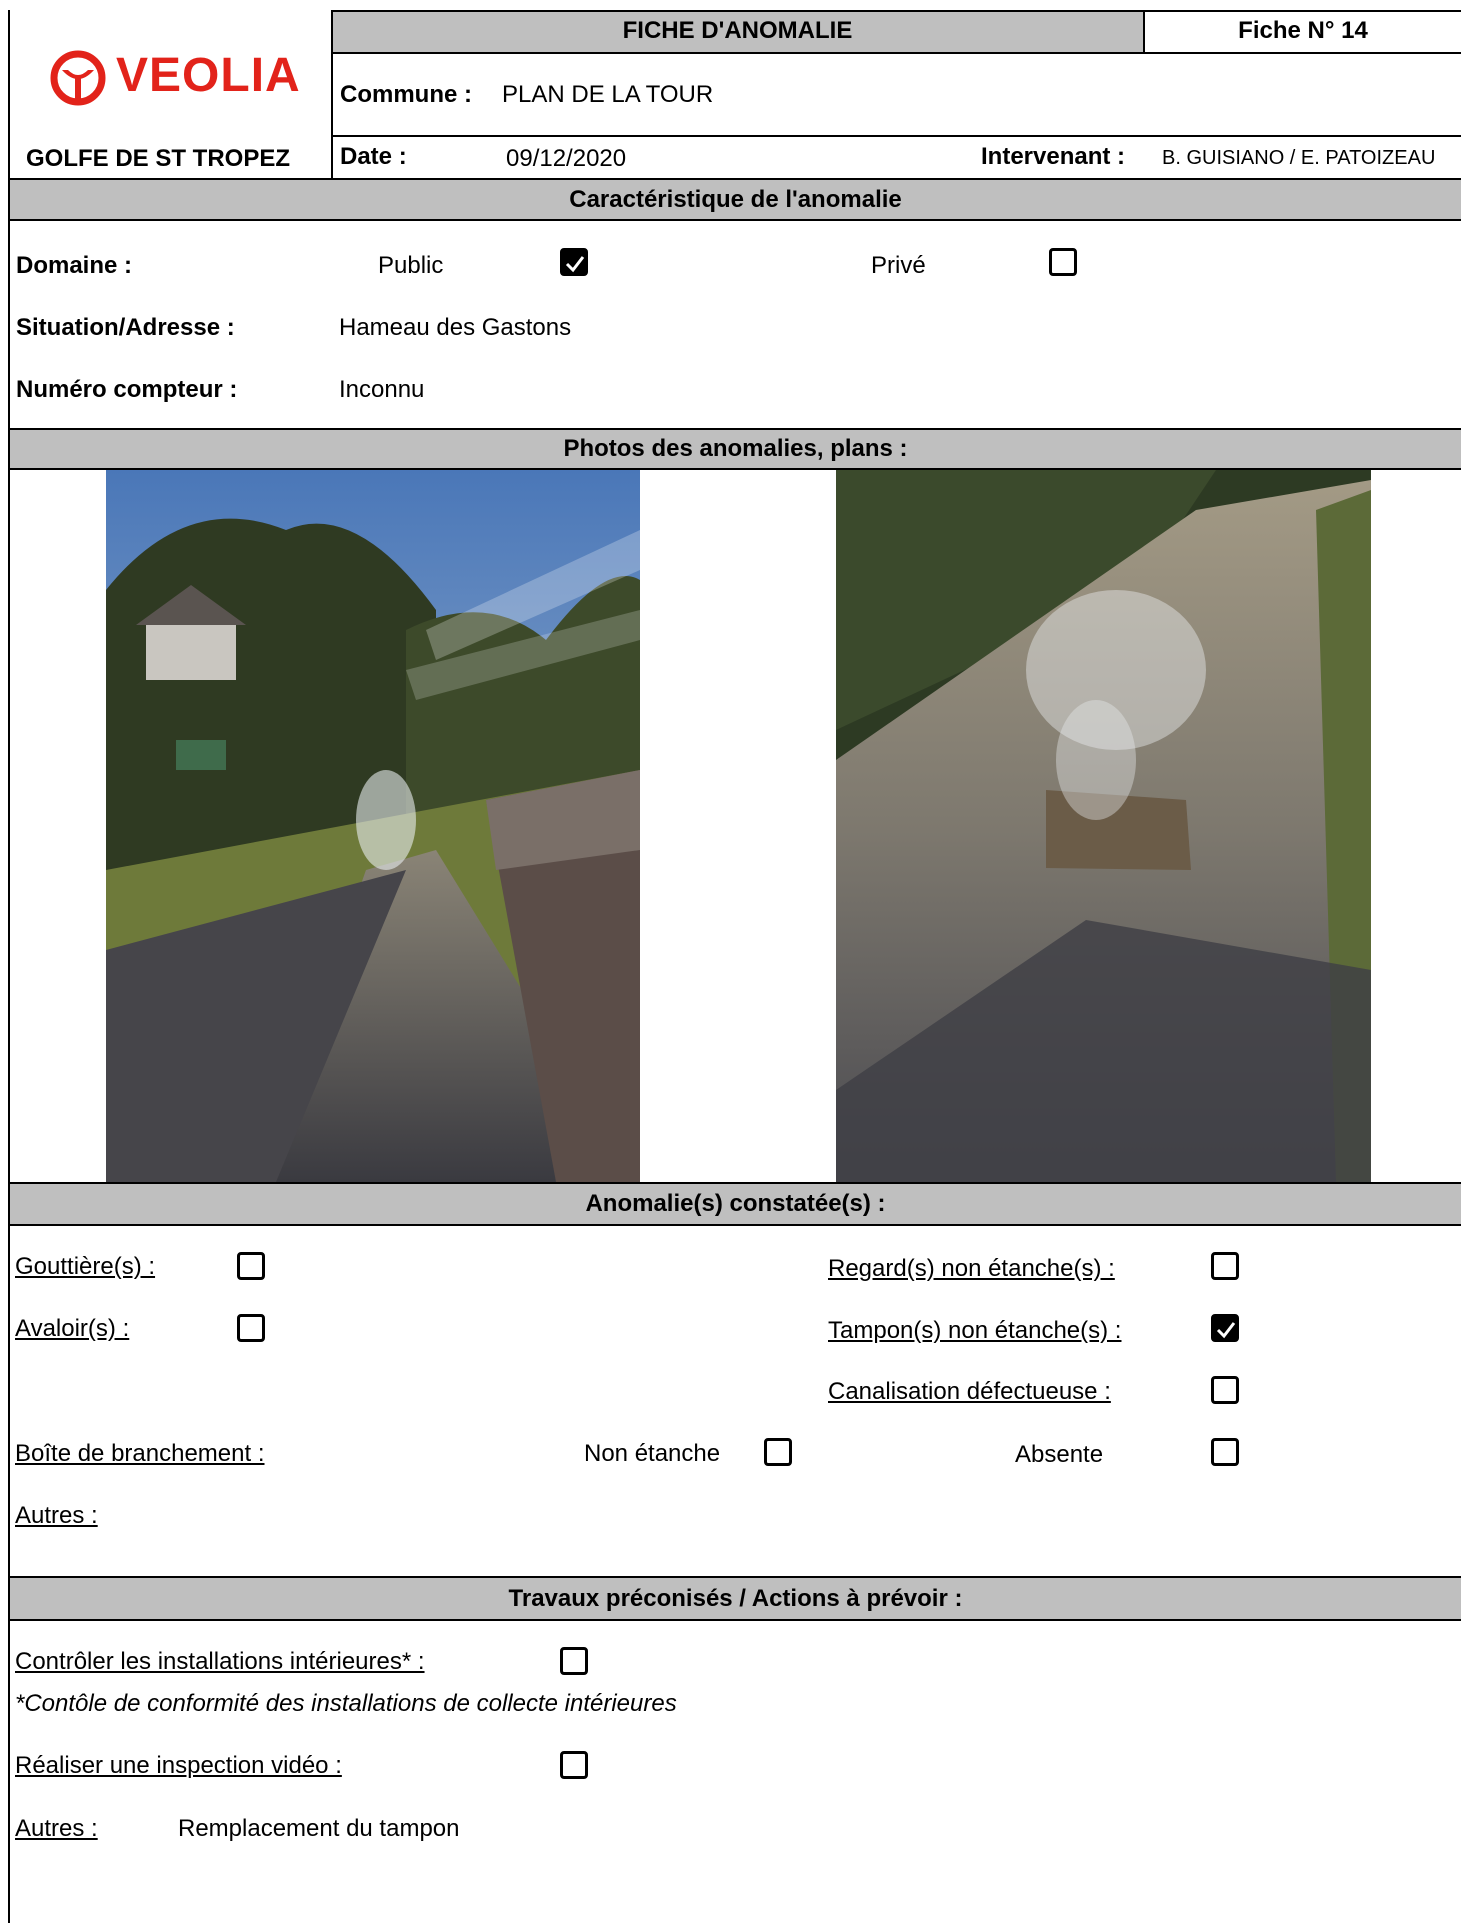 The image size is (1461, 1923). Describe the element at coordinates (1299, 158) in the screenshot. I see `intervenant-value: B. GUISIANO / E. PATOIZEAU` at that location.